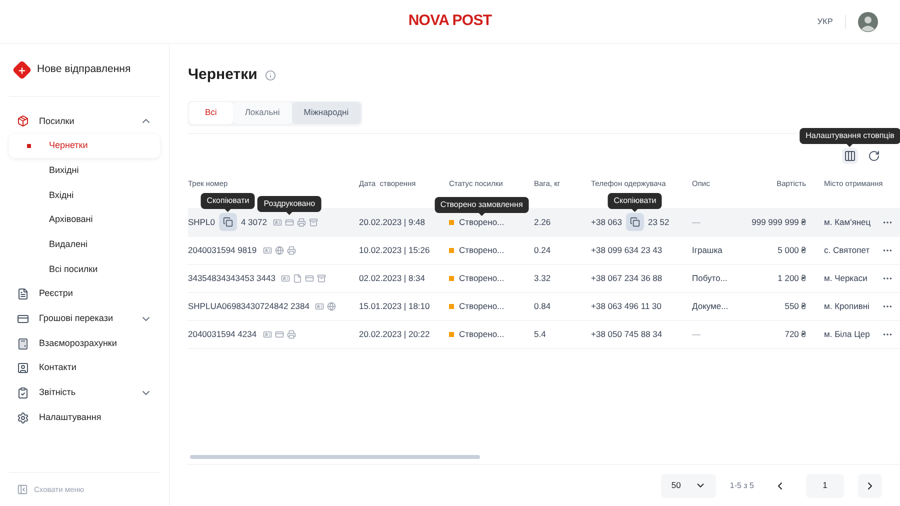  What do you see at coordinates (326, 113) in the screenshot?
I see `tab: Міжнародні` at bounding box center [326, 113].